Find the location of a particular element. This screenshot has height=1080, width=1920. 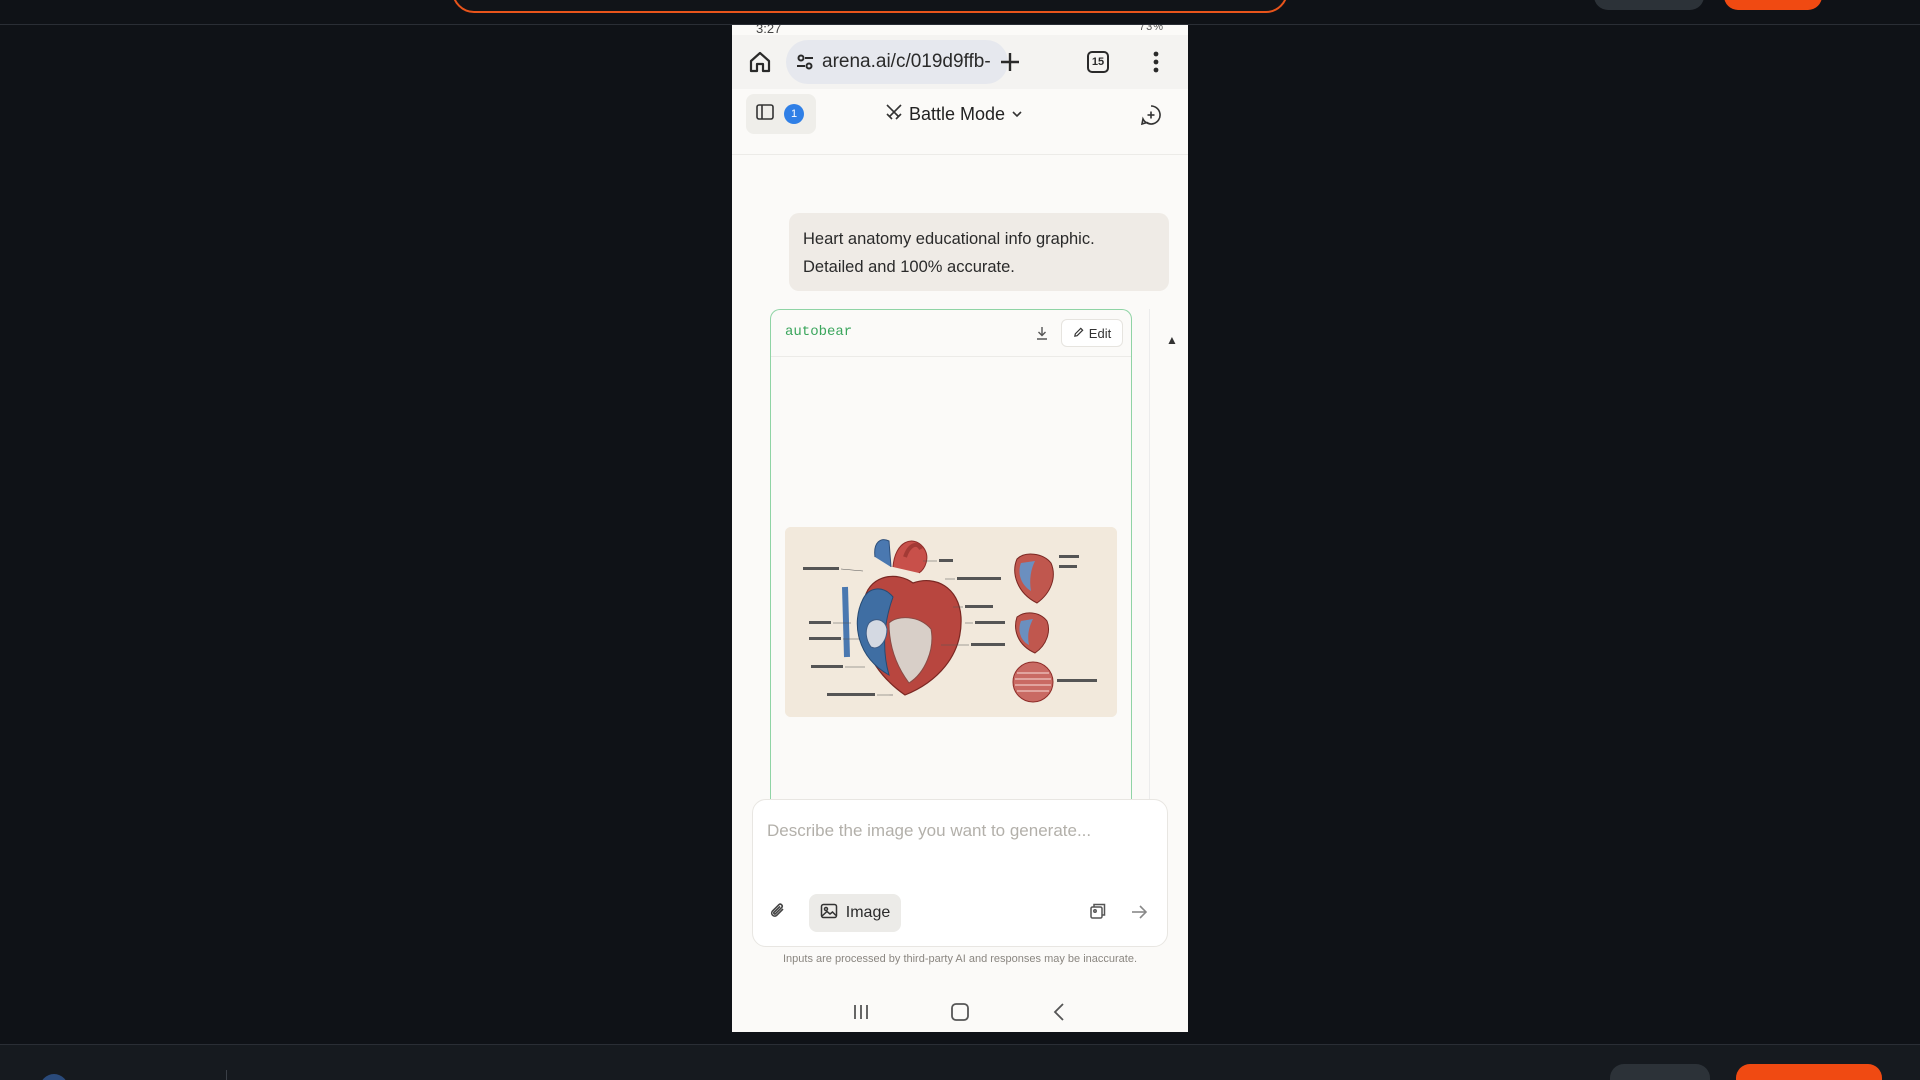

image-mode-label: Image is located at coordinates (868, 912).